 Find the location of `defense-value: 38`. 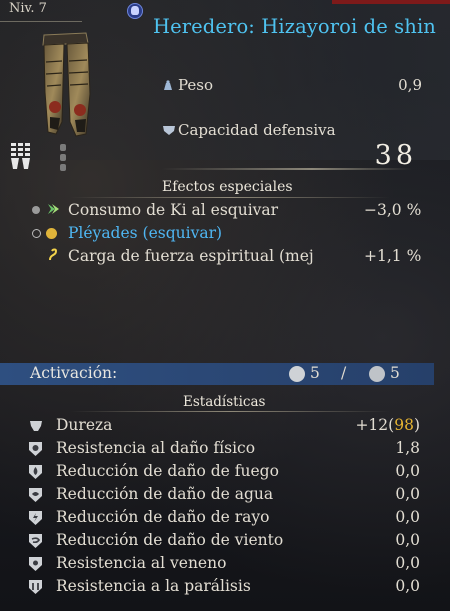

defense-value: 38 is located at coordinates (395, 155).